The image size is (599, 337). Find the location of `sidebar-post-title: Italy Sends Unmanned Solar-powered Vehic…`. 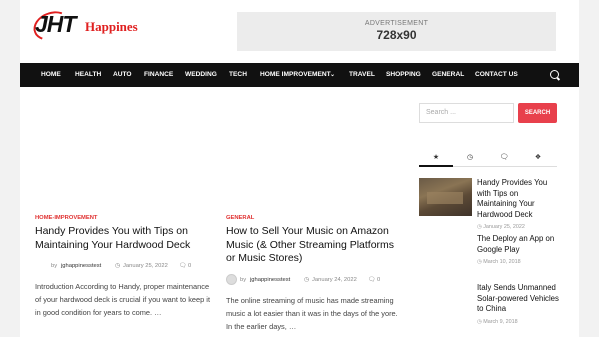

sidebar-post-title: Italy Sends Unmanned Solar-powered Vehic… is located at coordinates (518, 299).